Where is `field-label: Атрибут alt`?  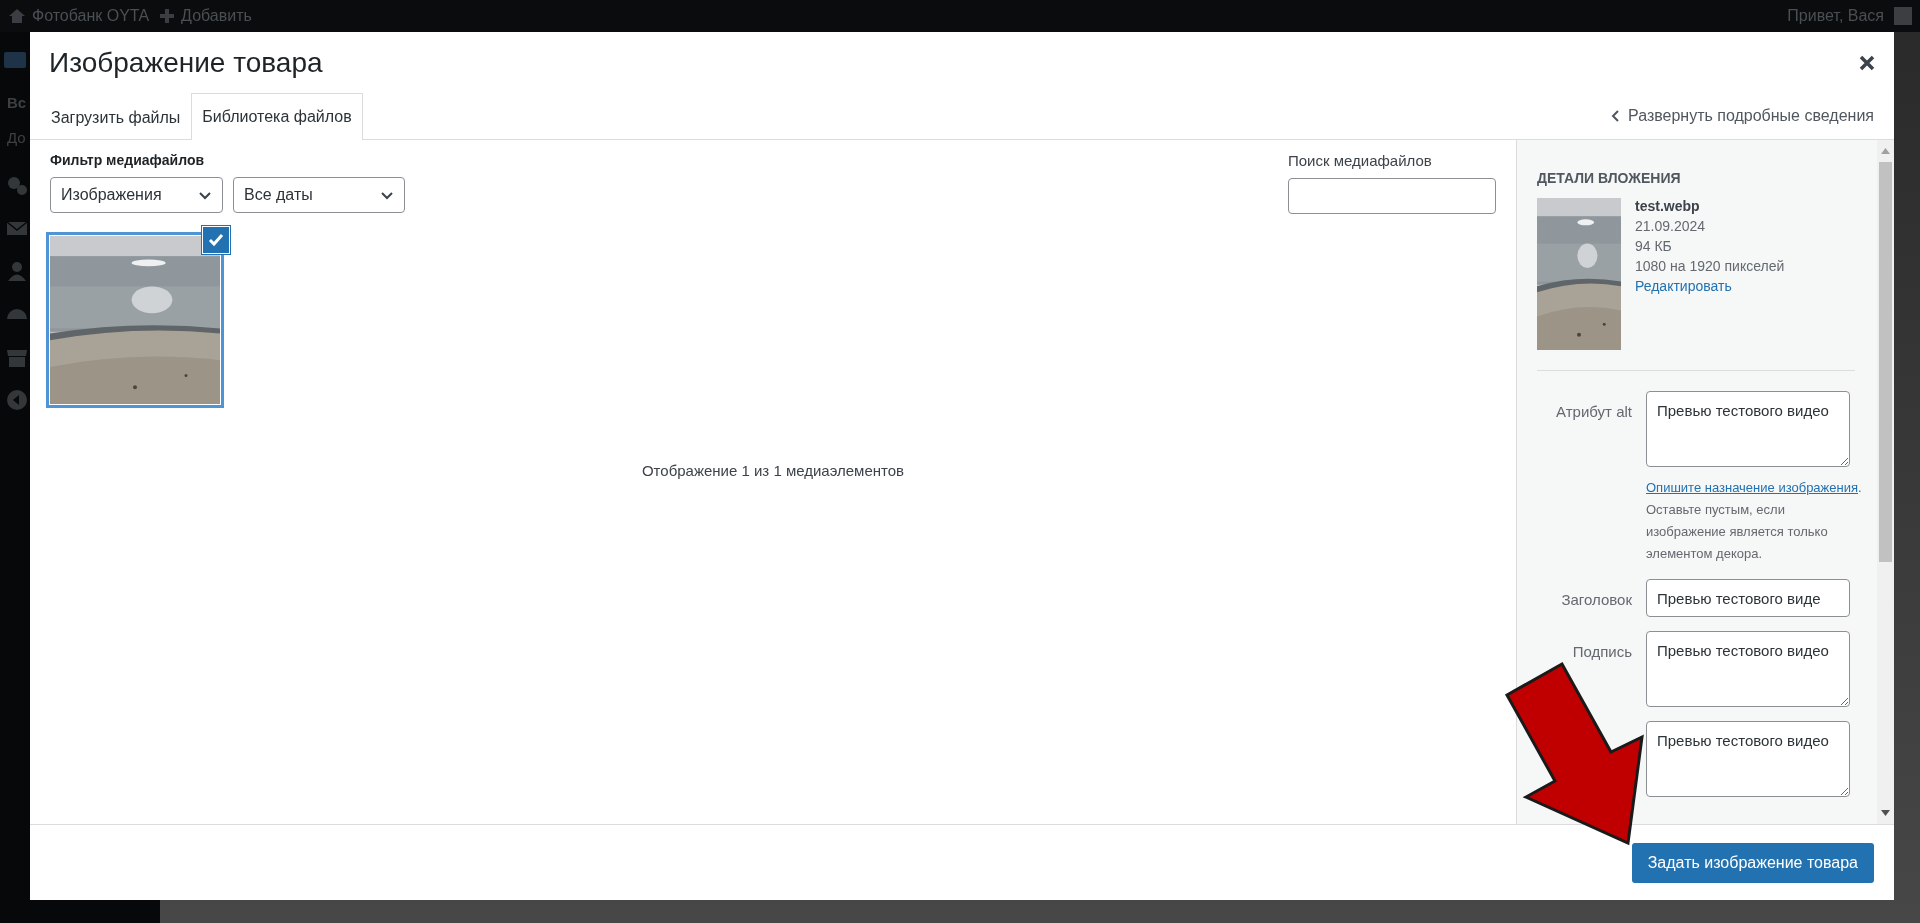
field-label: Атрибут alt is located at coordinates (1593, 412).